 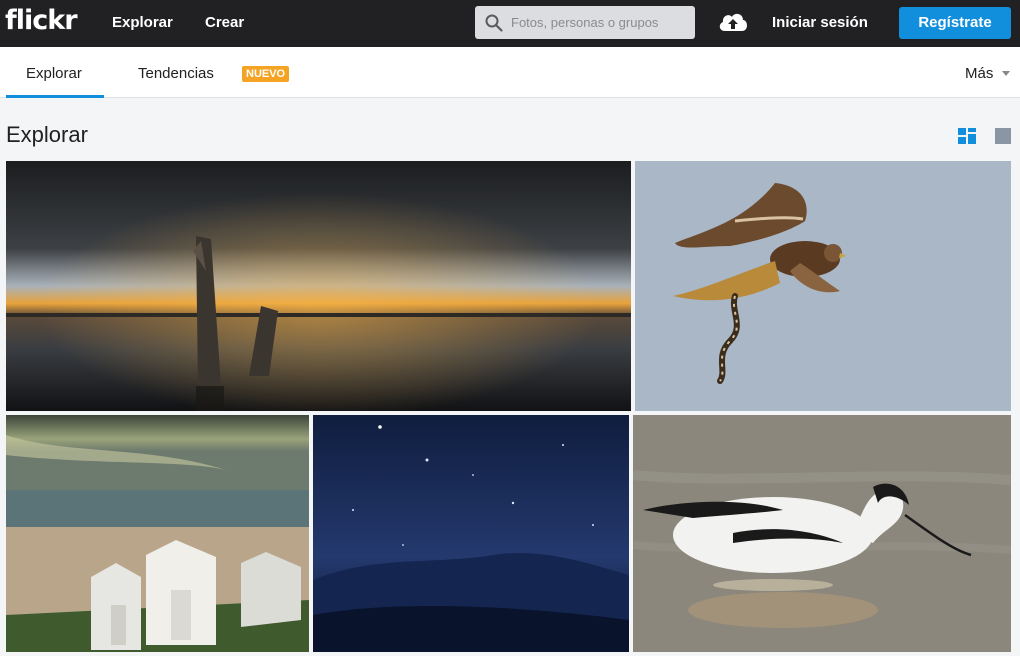 What do you see at coordinates (967, 136) in the screenshot?
I see `justified-view-icon` at bounding box center [967, 136].